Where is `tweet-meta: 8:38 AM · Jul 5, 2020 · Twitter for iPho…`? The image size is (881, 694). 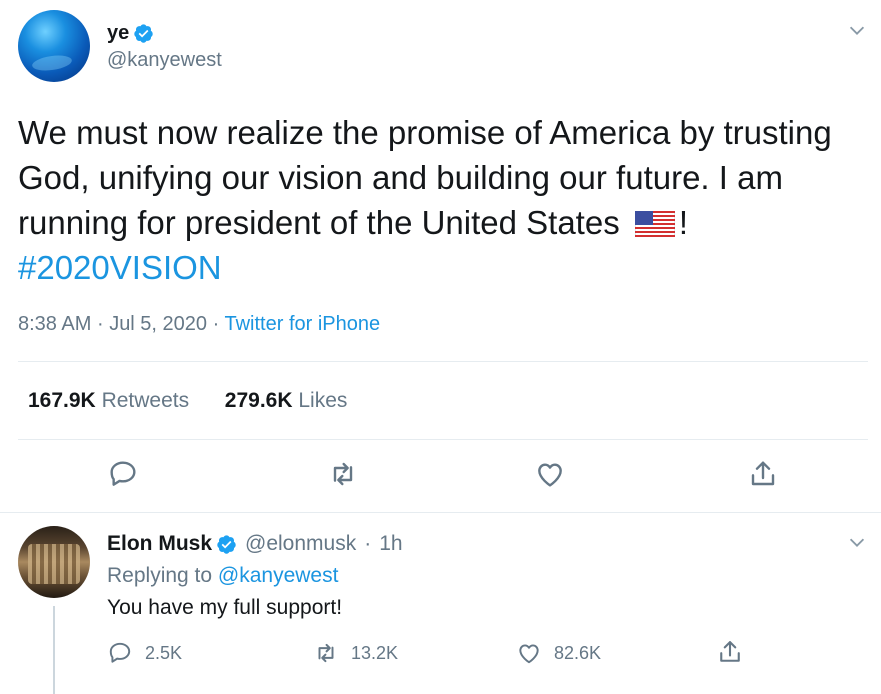
tweet-meta: 8:38 AM · Jul 5, 2020 · Twitter for iPho… is located at coordinates (199, 324).